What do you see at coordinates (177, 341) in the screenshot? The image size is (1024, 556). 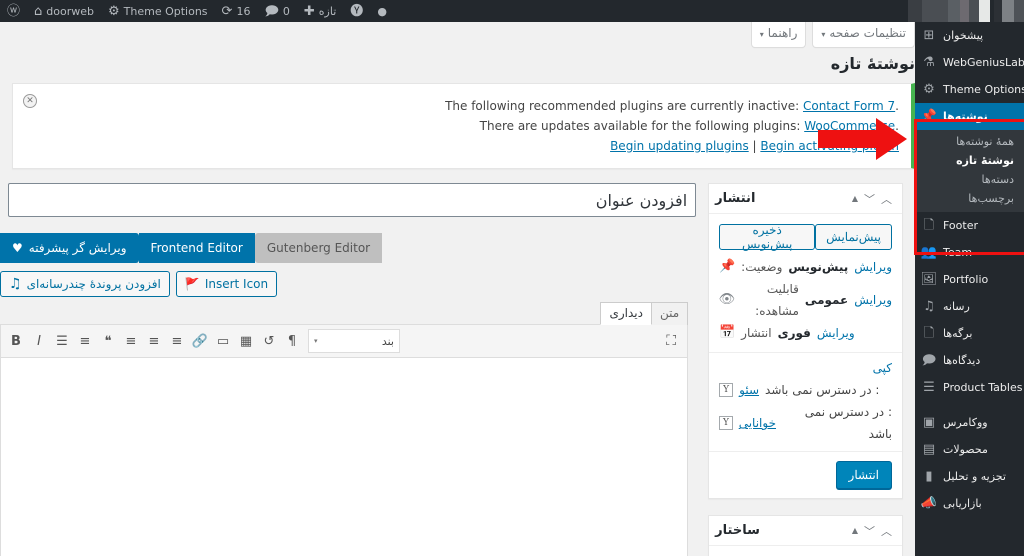 I see `align-left-icon: ≡` at bounding box center [177, 341].